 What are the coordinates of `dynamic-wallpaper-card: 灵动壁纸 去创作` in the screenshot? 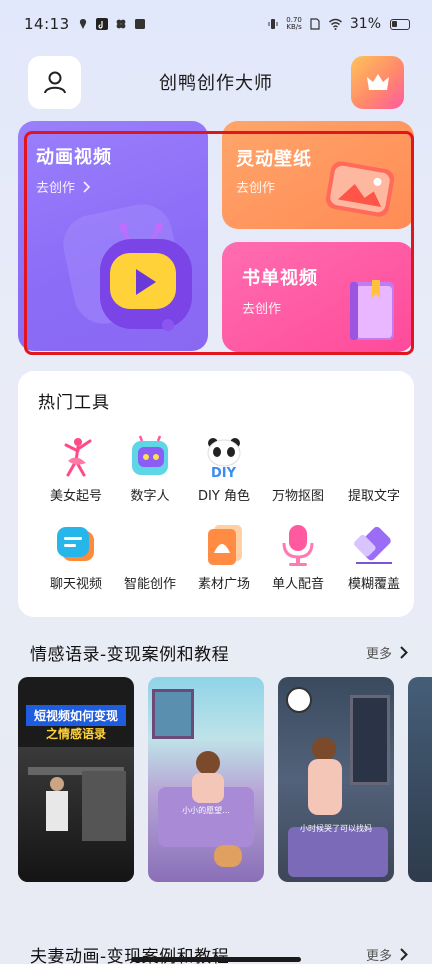 It's located at (318, 175).